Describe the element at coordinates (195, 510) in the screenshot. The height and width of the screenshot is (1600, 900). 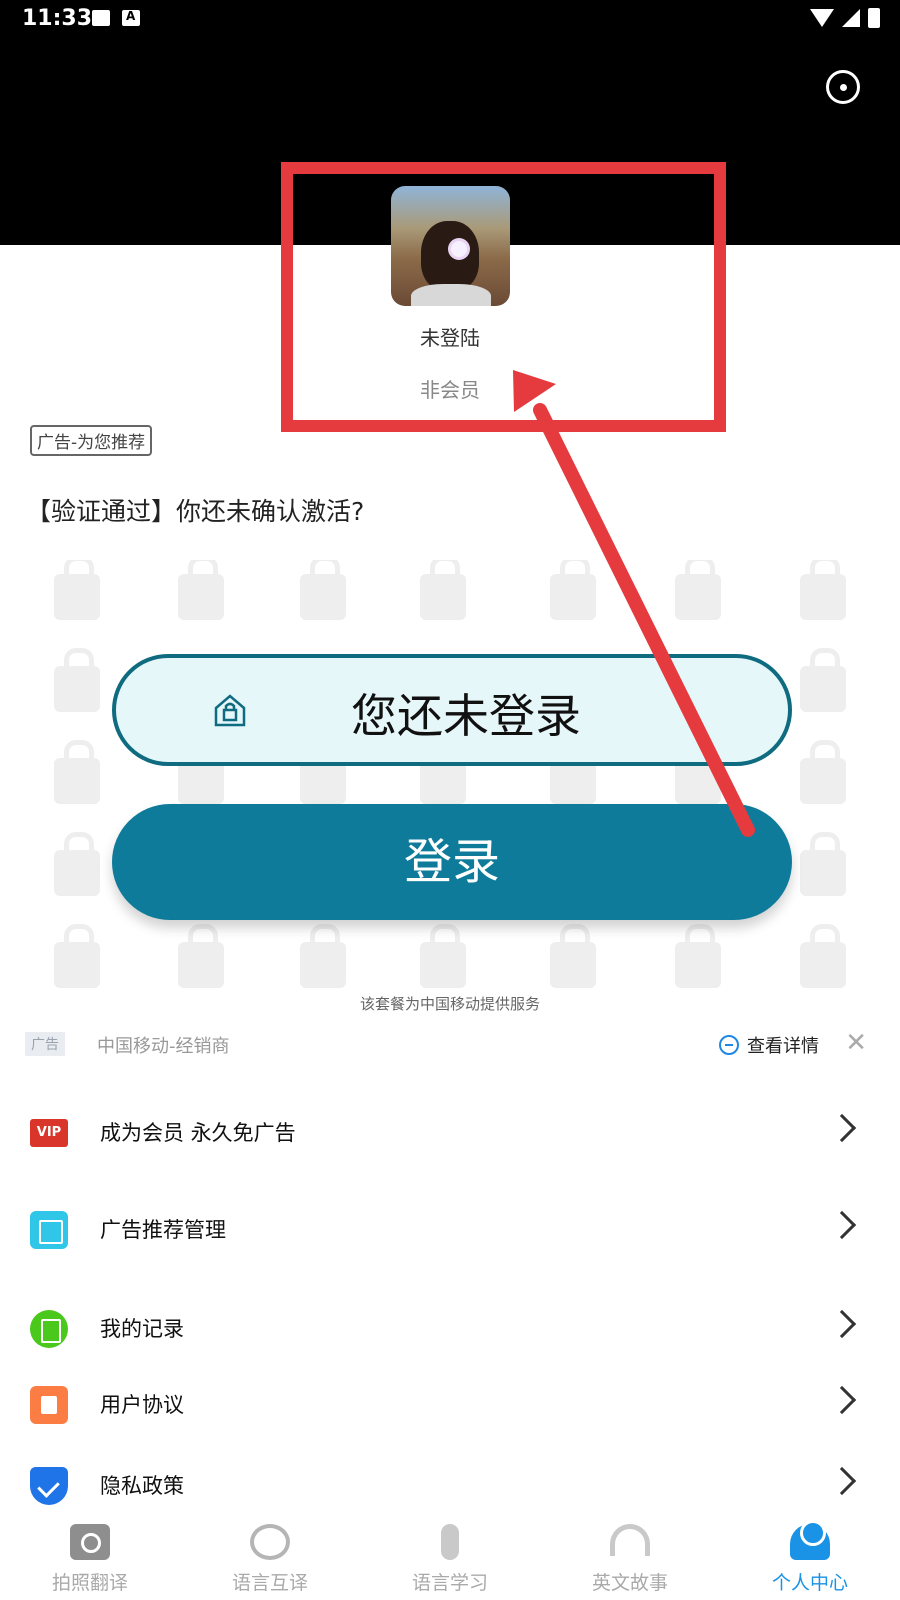
I see `ad-title: 【验证通过】你还未确认激活?` at that location.